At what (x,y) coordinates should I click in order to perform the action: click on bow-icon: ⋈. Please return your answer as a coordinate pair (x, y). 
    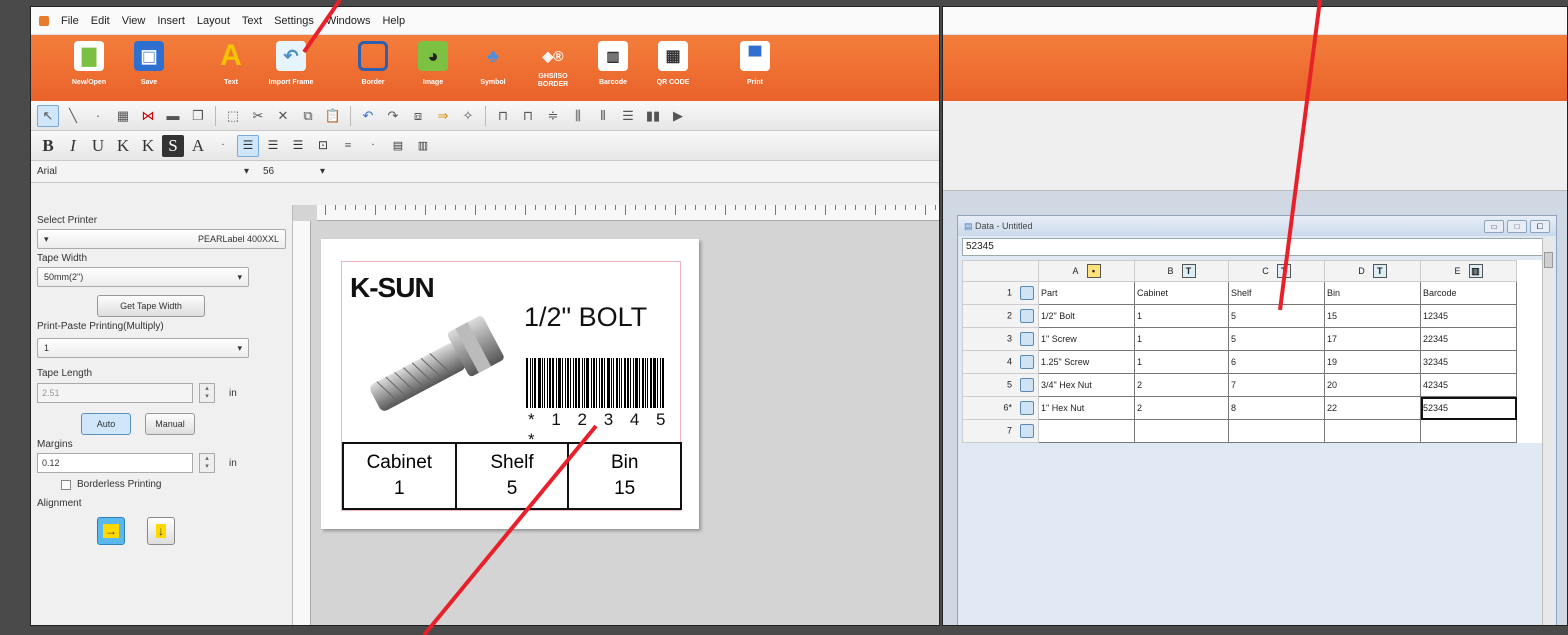
    Looking at the image, I should click on (148, 116).